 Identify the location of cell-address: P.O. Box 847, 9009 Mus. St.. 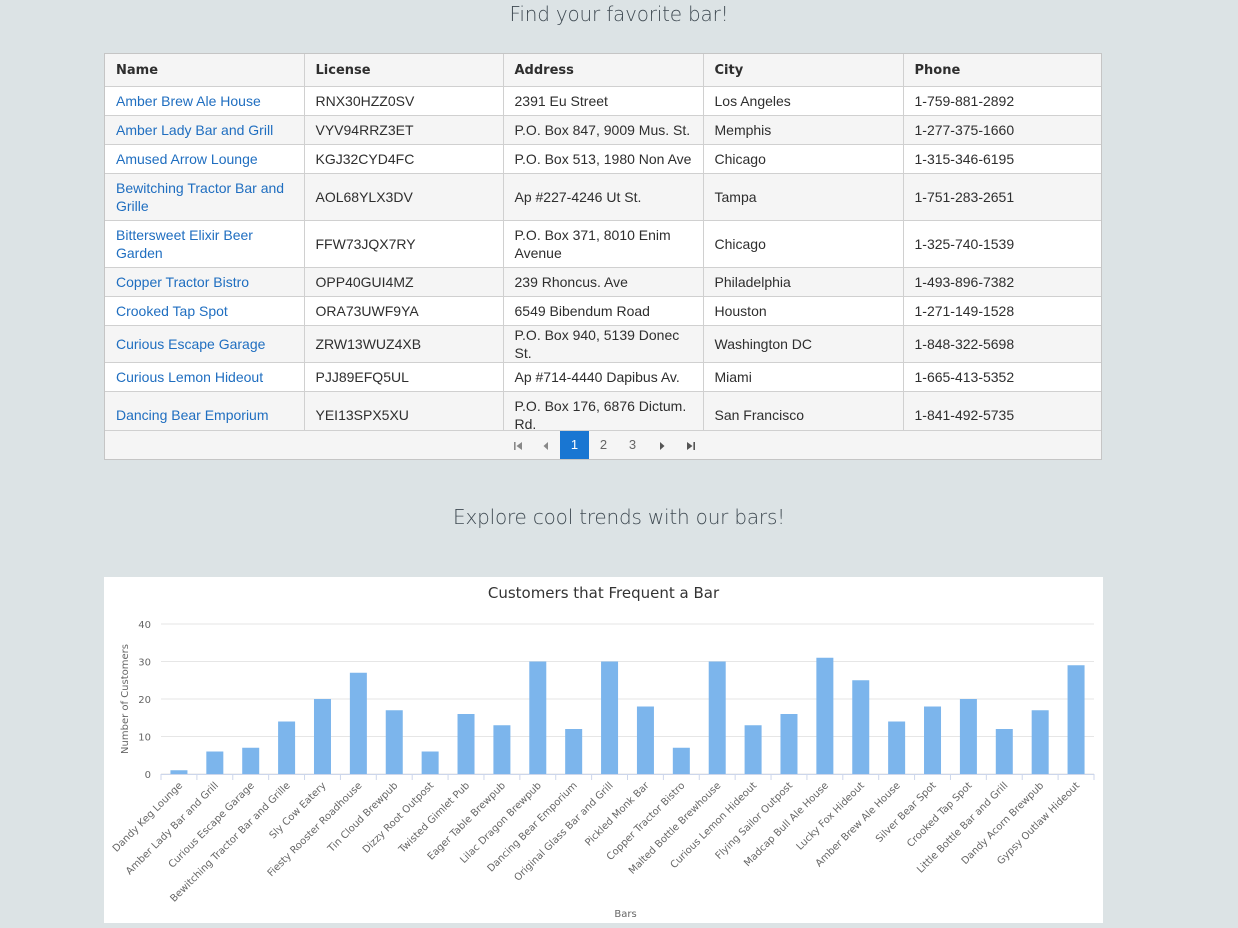
(603, 130).